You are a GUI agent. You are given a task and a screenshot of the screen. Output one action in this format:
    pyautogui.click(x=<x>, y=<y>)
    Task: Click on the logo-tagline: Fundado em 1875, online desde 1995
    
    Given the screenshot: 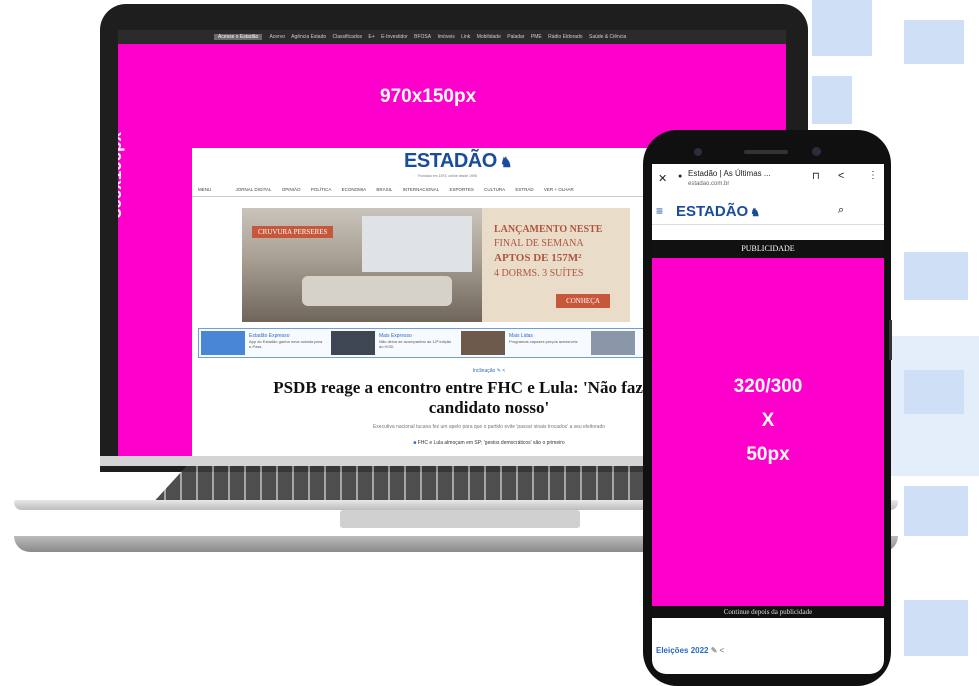 What is the action you would take?
    pyautogui.click(x=447, y=176)
    